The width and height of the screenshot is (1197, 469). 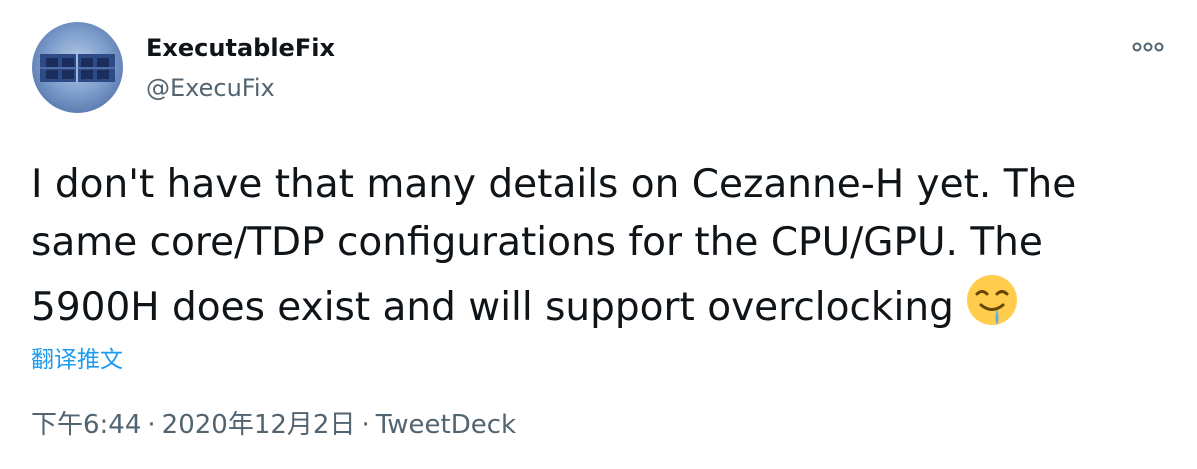 I want to click on tweet-meta: 下午6:44 · 2020年12月2日 · TweetDeck, so click(x=273, y=422).